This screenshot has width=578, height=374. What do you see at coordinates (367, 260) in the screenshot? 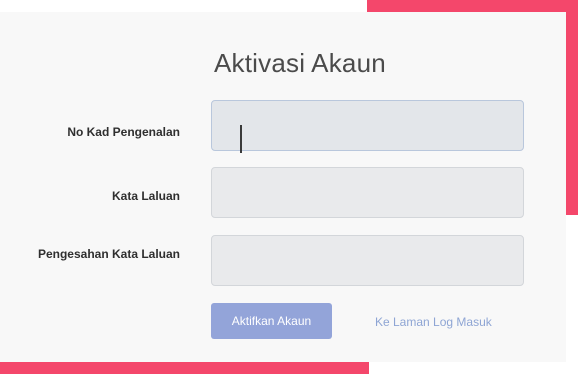
I see `confirm-password-input` at bounding box center [367, 260].